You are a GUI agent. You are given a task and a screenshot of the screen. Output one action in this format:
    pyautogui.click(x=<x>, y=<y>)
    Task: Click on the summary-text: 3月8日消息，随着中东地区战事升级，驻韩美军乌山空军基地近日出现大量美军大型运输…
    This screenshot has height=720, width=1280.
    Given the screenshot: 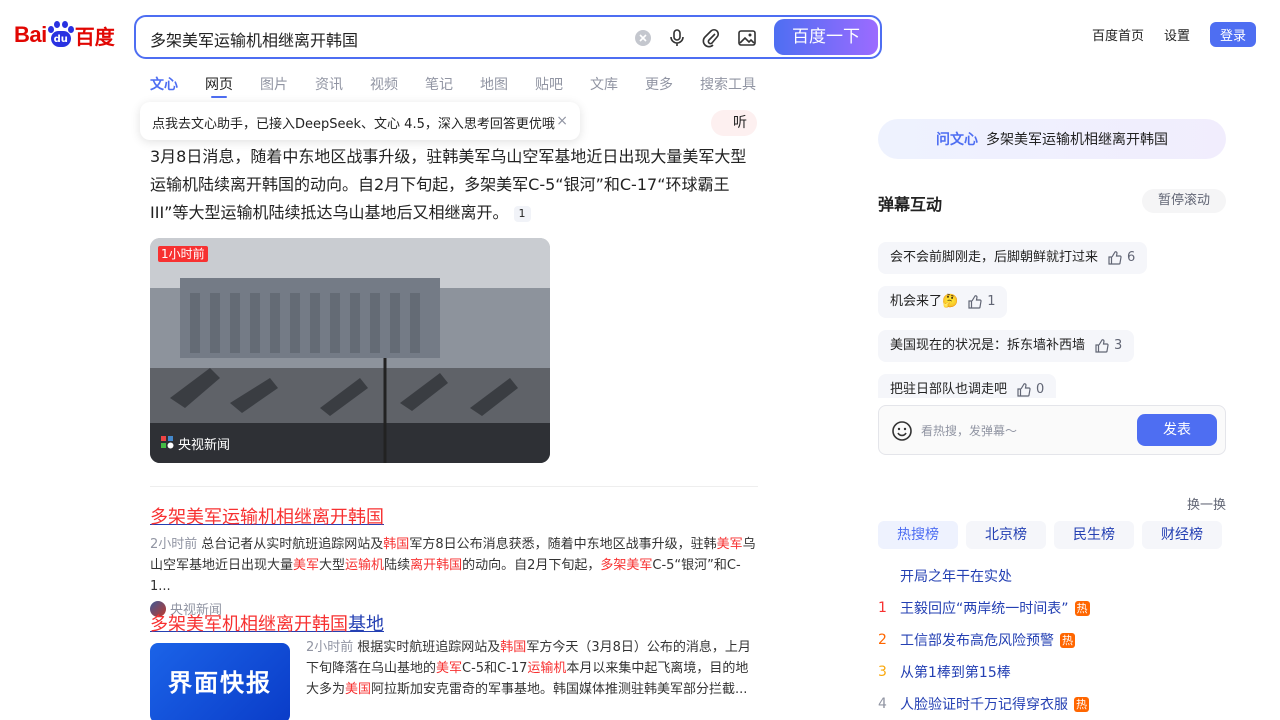 What is the action you would take?
    pyautogui.click(x=448, y=184)
    